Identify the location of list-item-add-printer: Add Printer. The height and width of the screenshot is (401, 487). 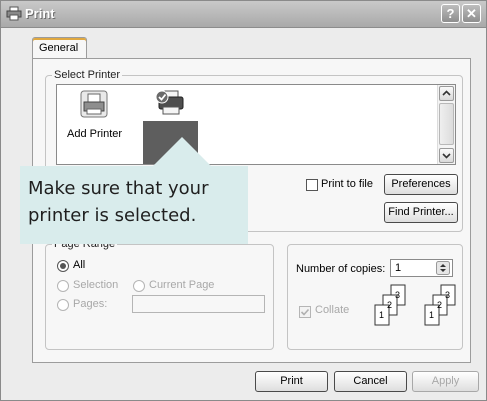
(94, 119).